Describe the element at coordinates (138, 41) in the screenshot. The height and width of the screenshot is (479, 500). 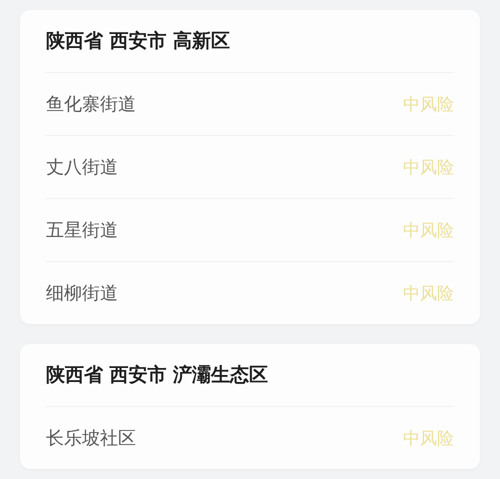
I see `area-title: 陕西省 西安市 高新区` at that location.